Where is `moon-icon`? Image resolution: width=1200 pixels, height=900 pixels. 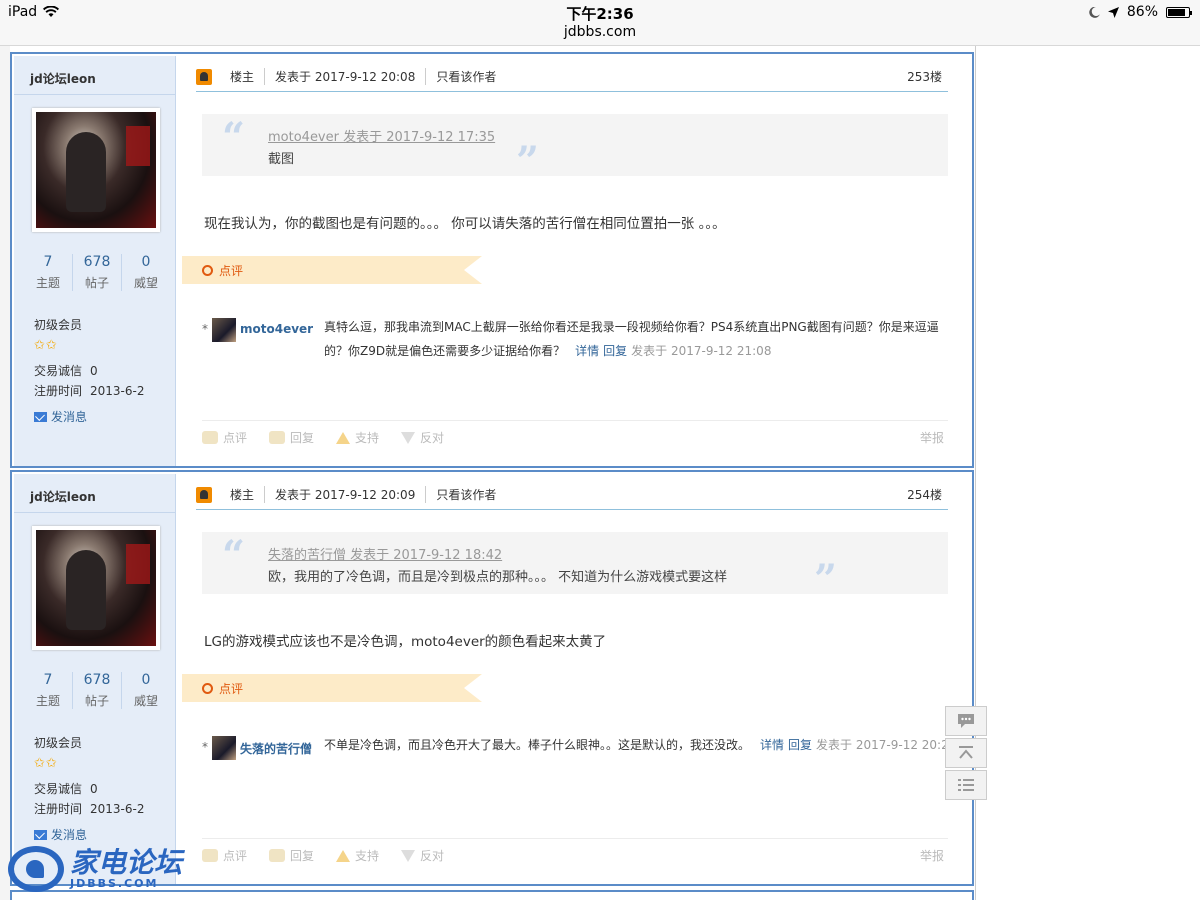
moon-icon is located at coordinates (1094, 12).